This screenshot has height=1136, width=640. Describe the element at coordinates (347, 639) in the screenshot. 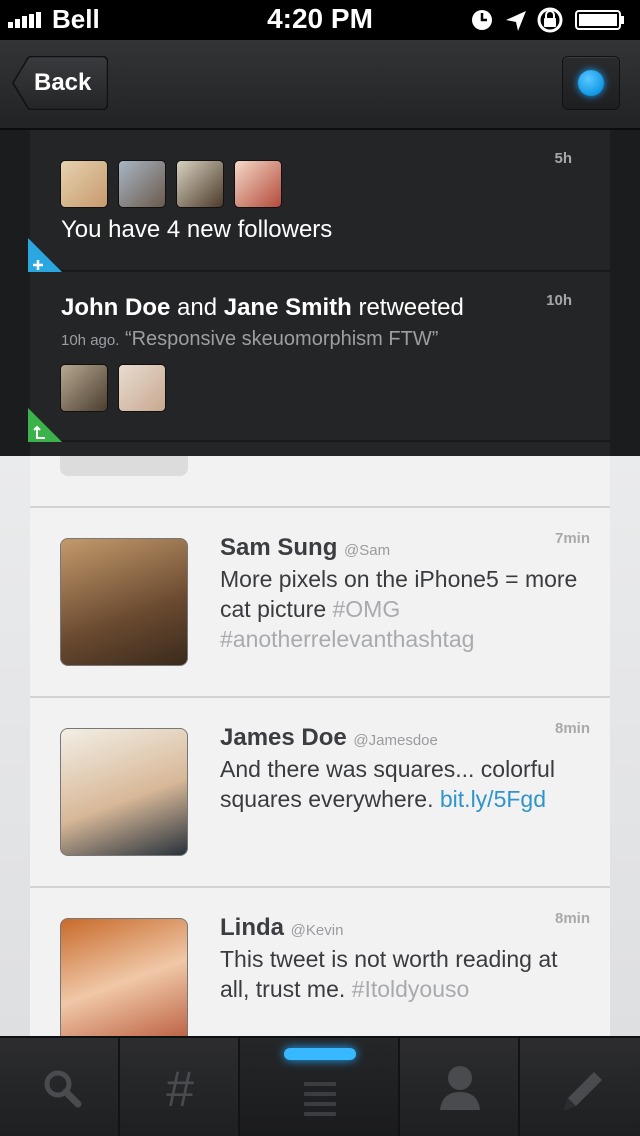

I see `hashtag: #anotherrelevanthashtag` at that location.